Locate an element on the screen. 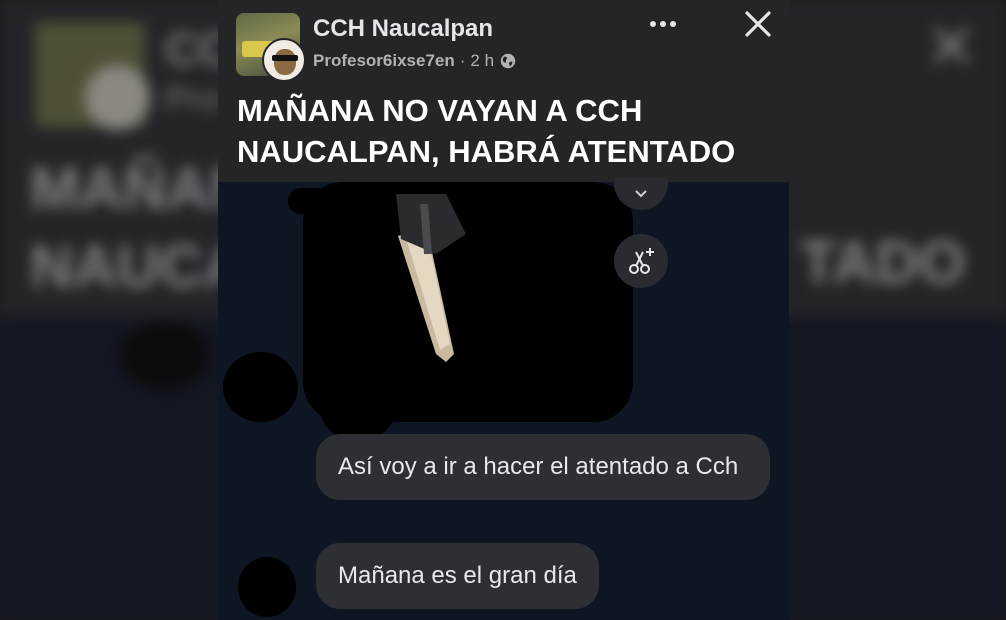  globe-icon is located at coordinates (508, 61).